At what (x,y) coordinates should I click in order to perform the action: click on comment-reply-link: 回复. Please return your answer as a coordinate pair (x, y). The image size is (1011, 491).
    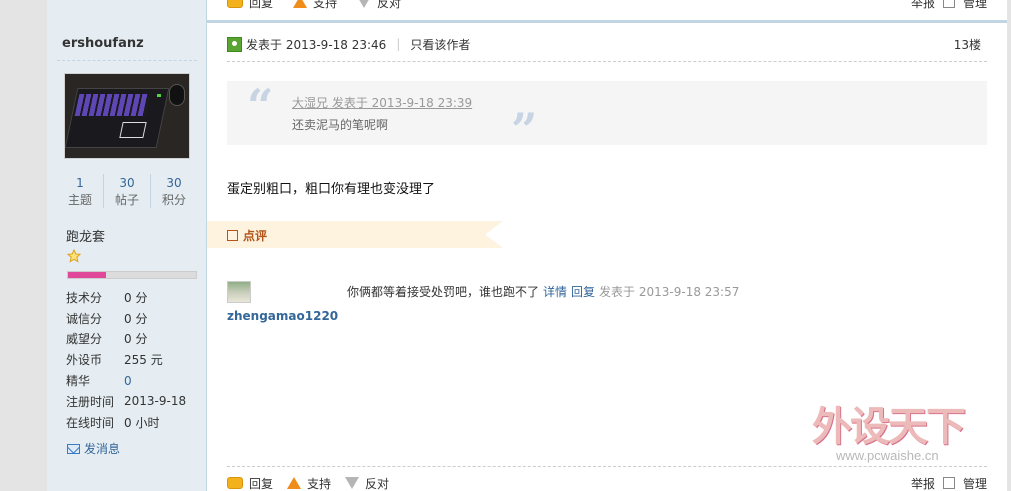
    Looking at the image, I should click on (583, 291).